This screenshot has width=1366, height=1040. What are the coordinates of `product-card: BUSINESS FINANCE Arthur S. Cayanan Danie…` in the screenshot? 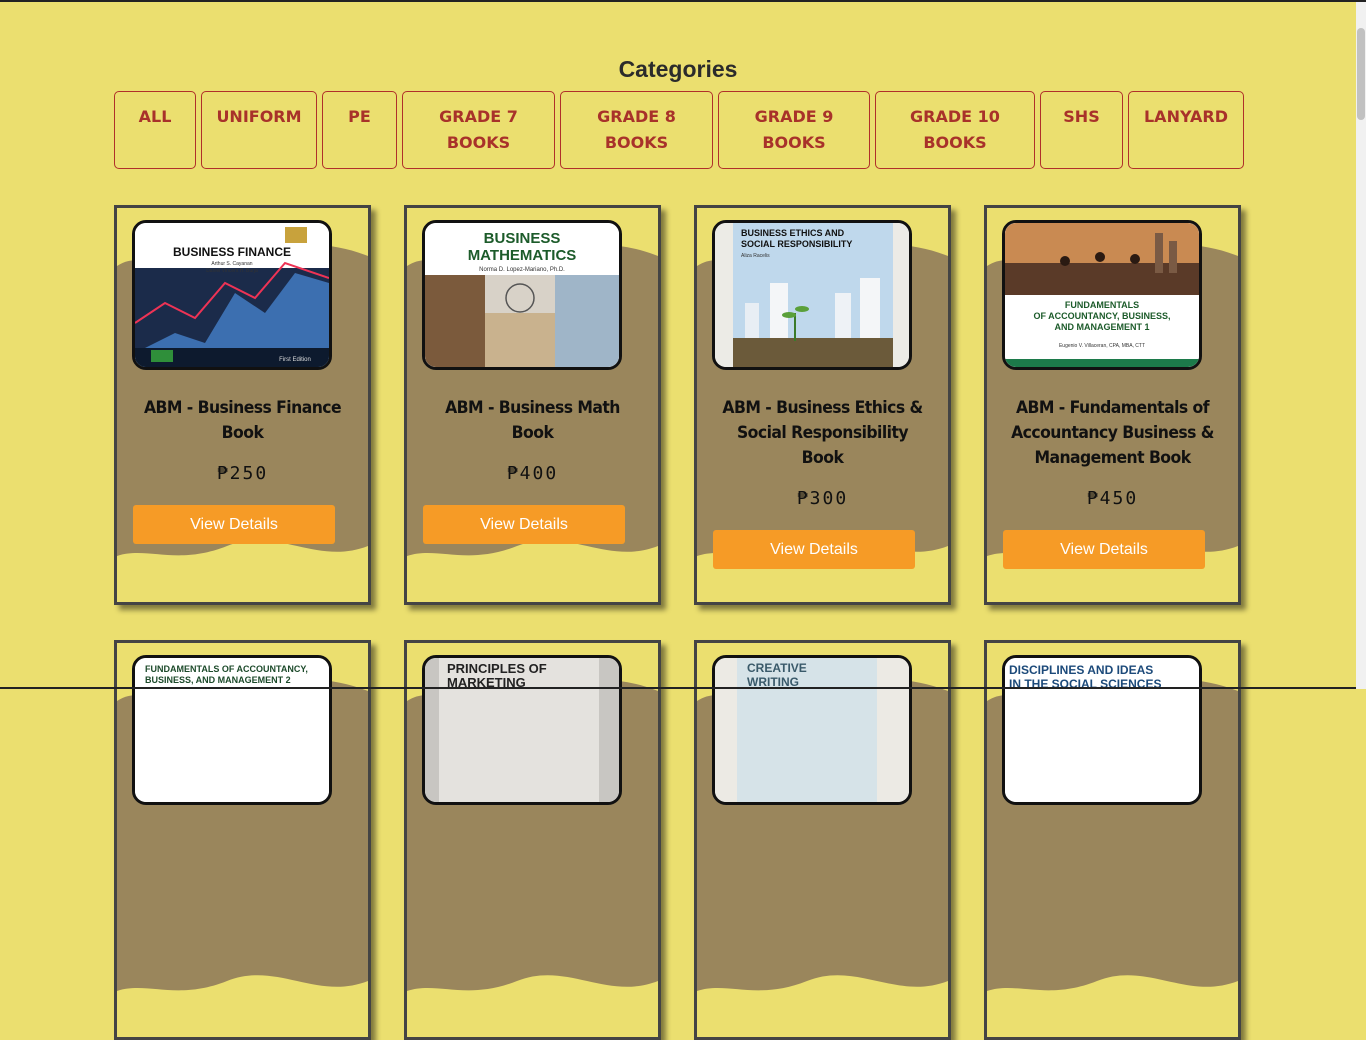 It's located at (242, 405).